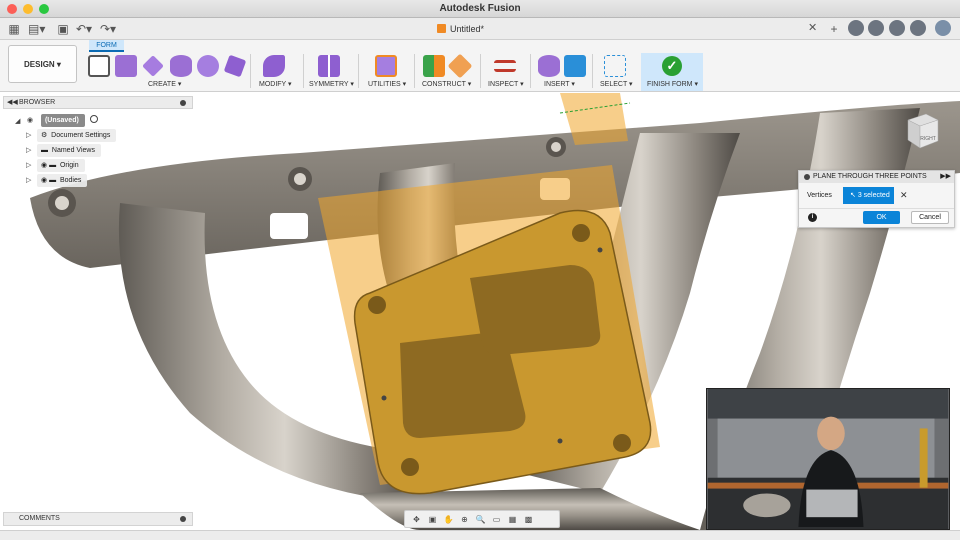  What do you see at coordinates (98, 519) in the screenshot?
I see `comments-panel-header: COMMENTS` at bounding box center [98, 519].